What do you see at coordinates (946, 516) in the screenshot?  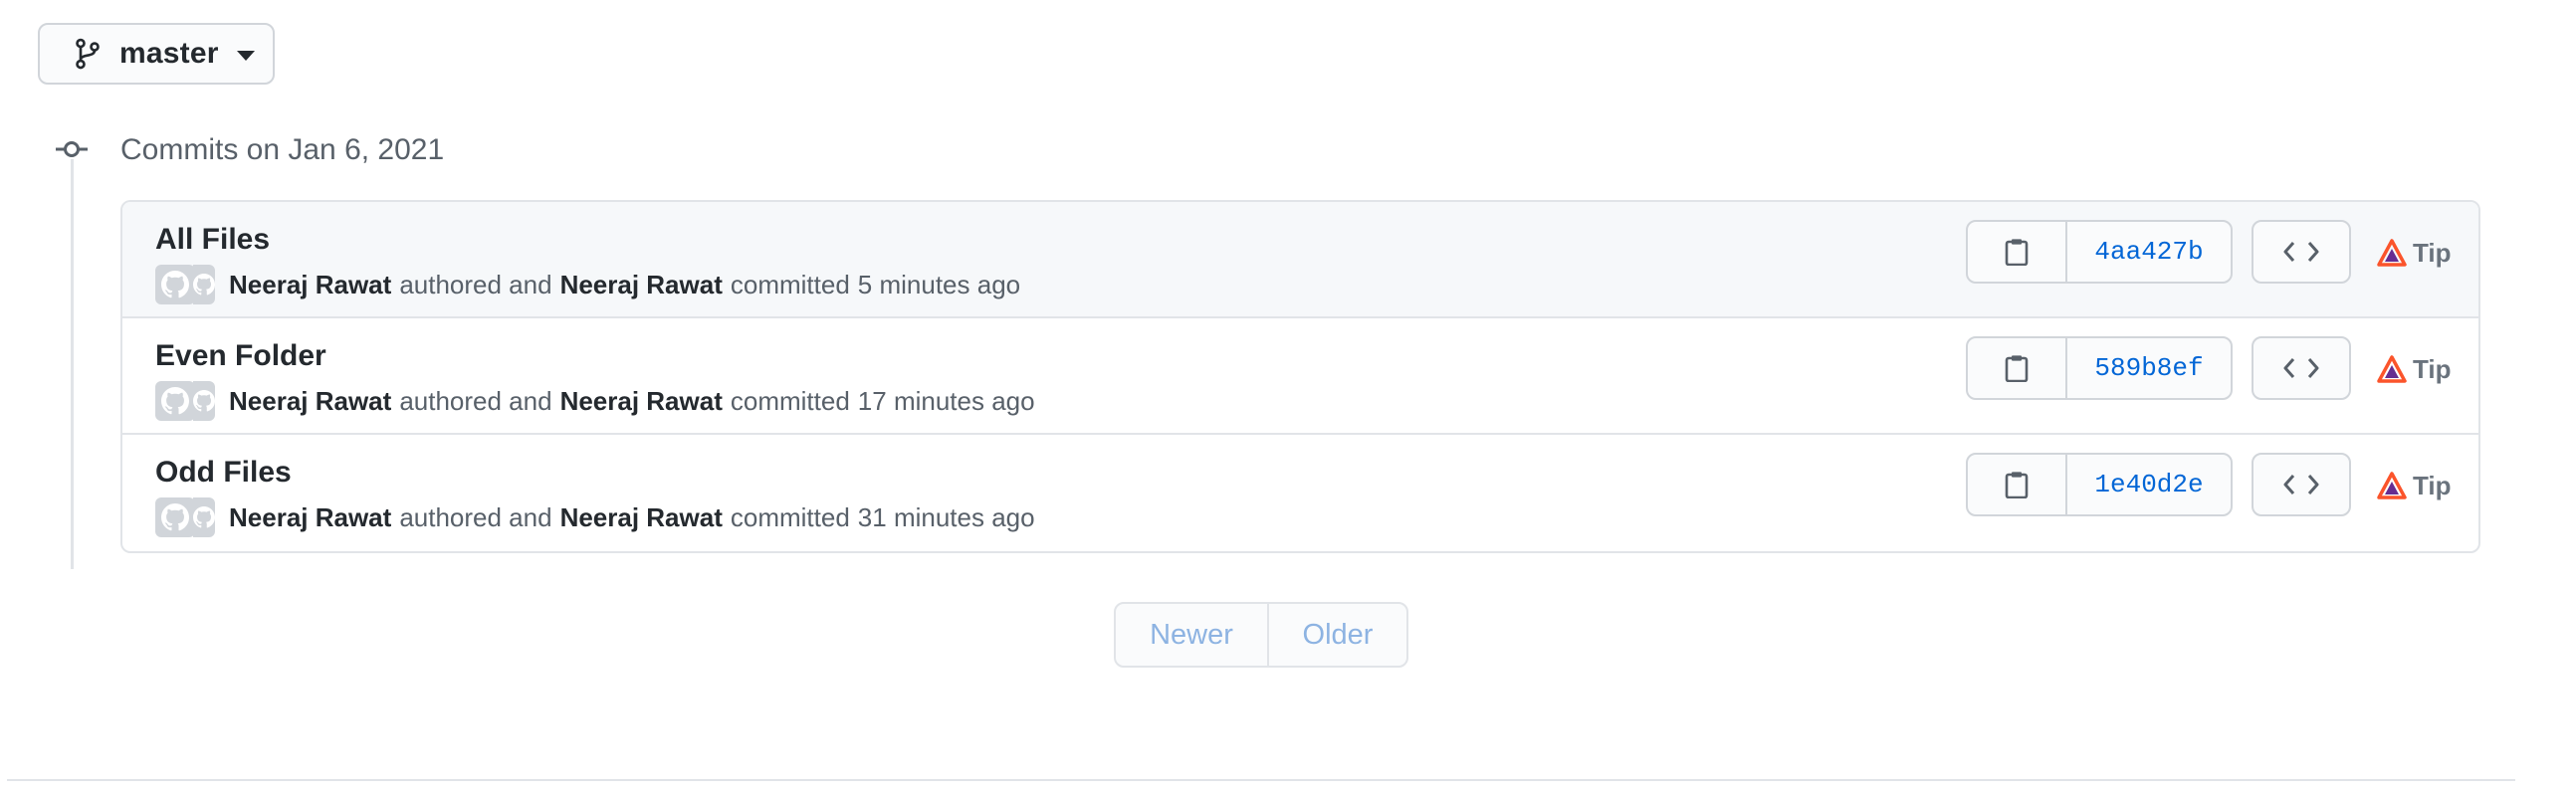 I see `commit-time: 31 minutes ago` at bounding box center [946, 516].